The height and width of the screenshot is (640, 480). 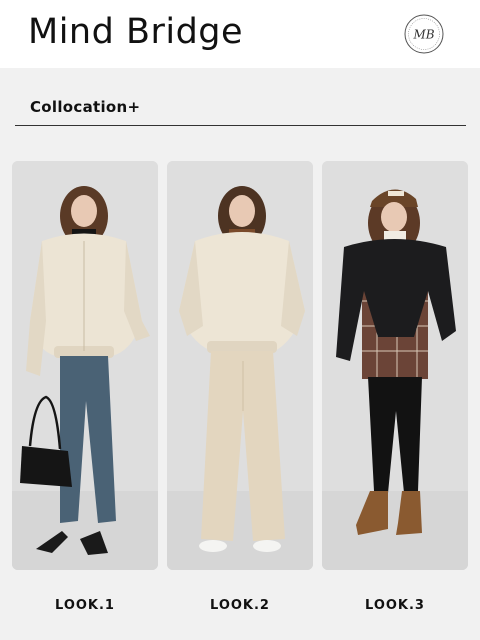 I want to click on look-3-label: LOOK.3, so click(x=395, y=605).